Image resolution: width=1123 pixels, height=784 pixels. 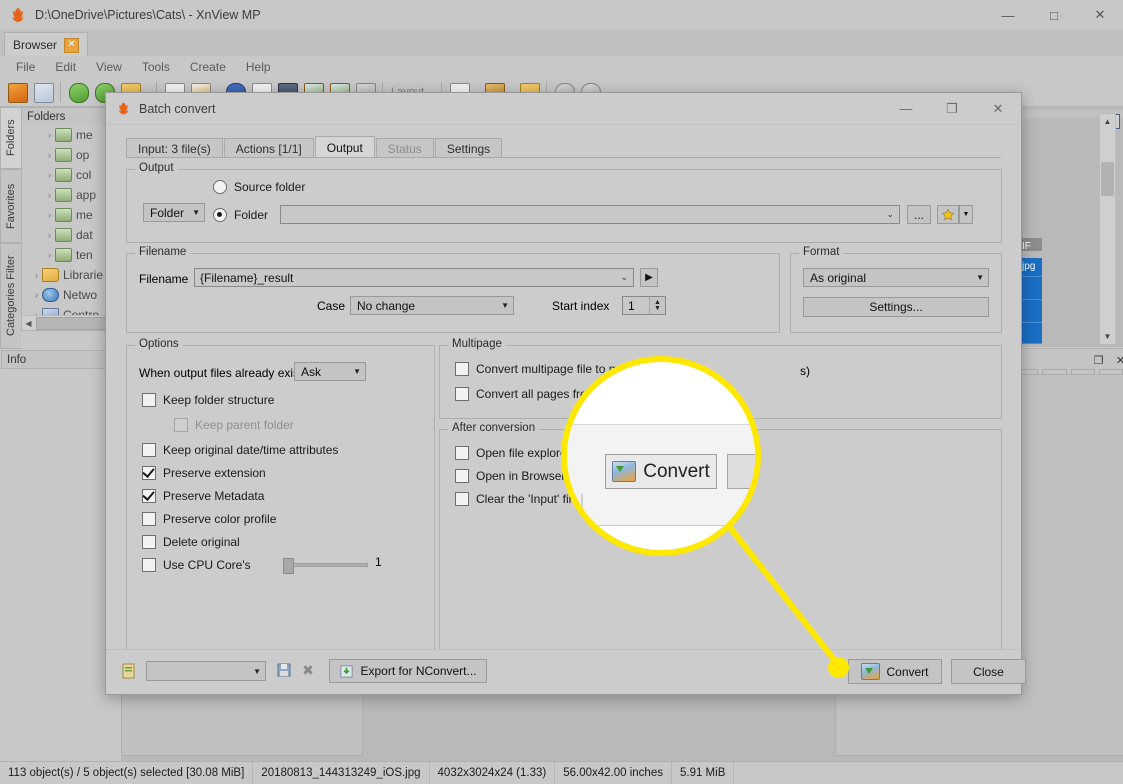 I want to click on output-mode-combo: Folder ▼, so click(x=174, y=212).